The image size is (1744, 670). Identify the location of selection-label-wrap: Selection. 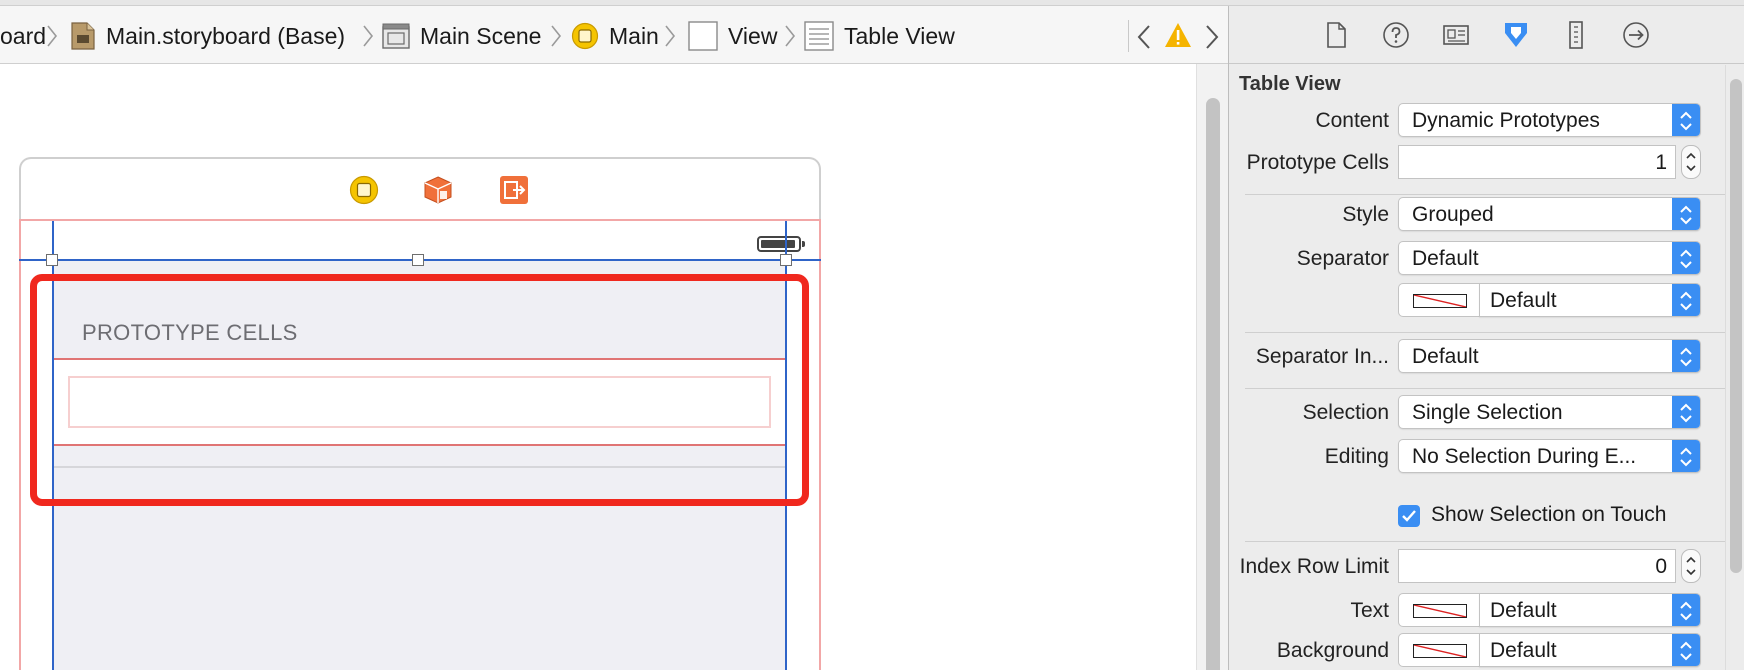
(1309, 412).